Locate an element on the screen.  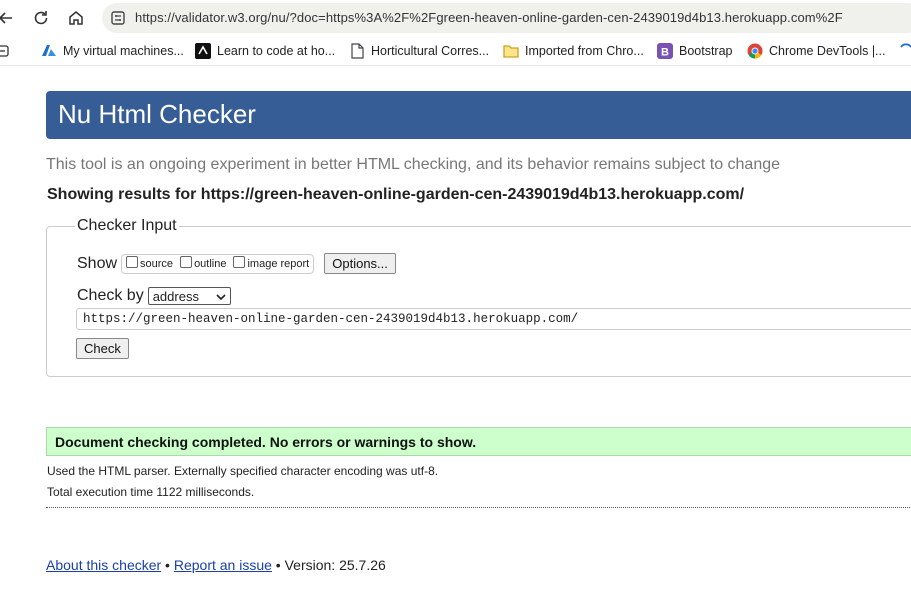
home-icon is located at coordinates (76, 18).